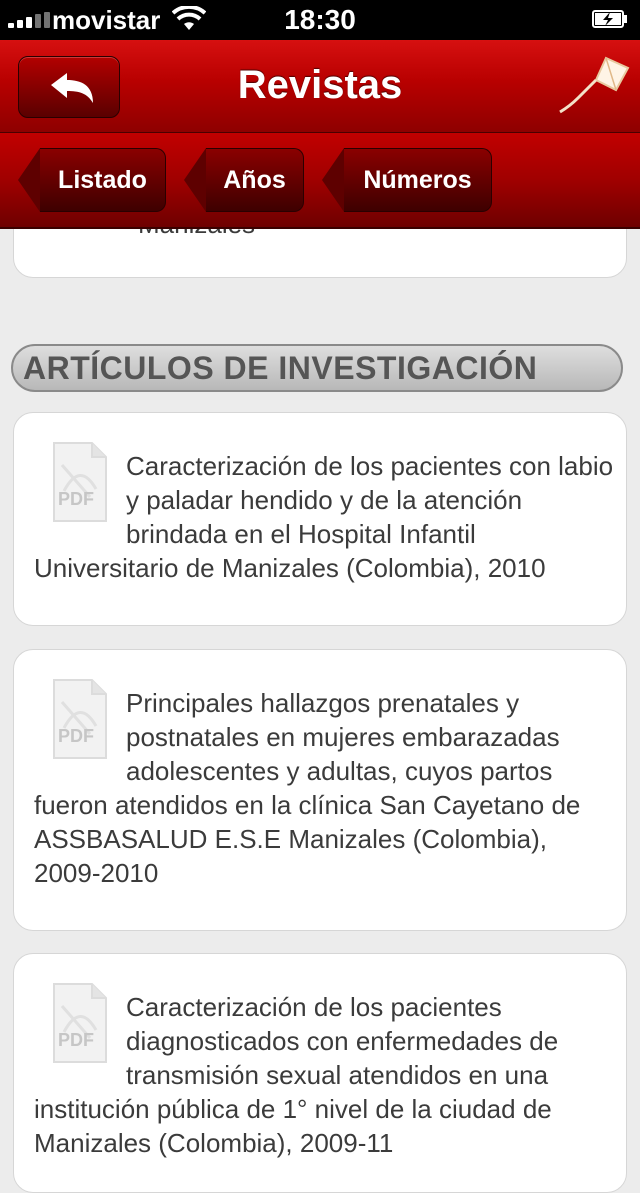 This screenshot has width=640, height=1193. I want to click on breadcrumb-label: Listado, so click(102, 180).